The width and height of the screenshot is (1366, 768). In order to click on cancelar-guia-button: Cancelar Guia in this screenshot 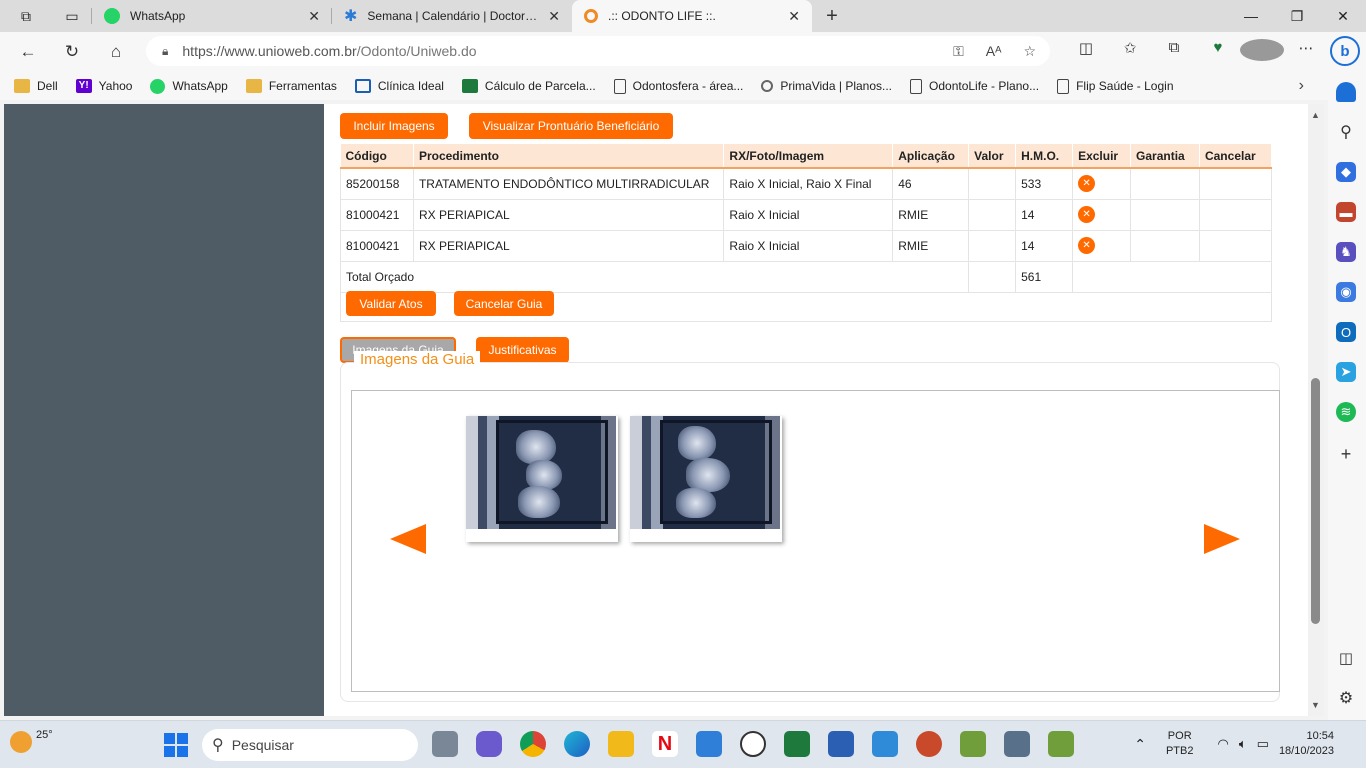, I will do `click(504, 303)`.